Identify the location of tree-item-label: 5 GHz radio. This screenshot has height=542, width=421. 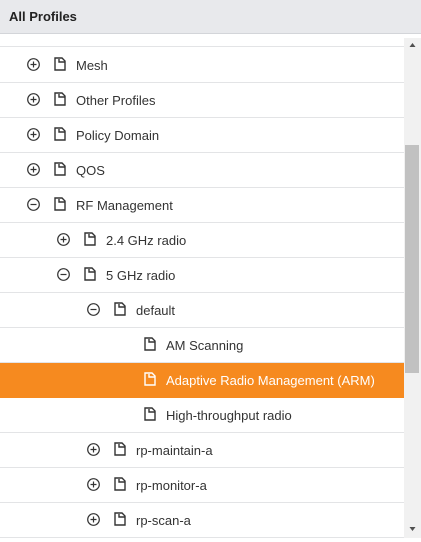
(141, 275).